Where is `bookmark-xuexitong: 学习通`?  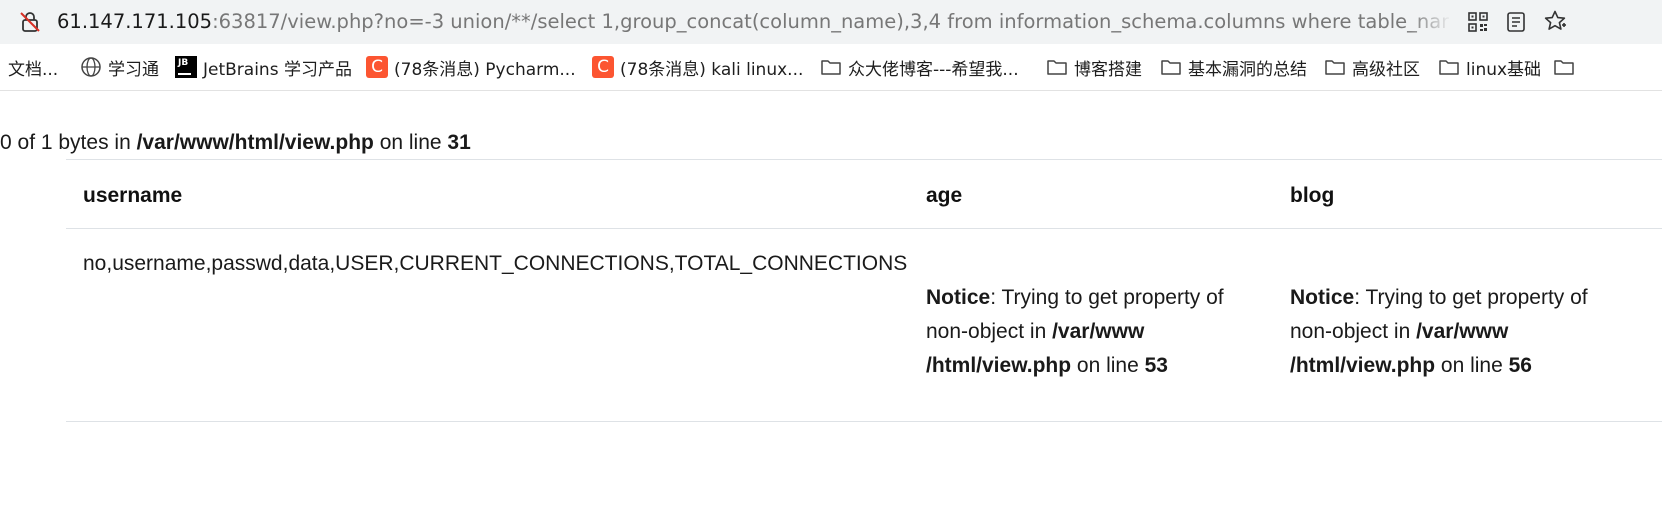
bookmark-xuexitong: 学习通 is located at coordinates (119, 67).